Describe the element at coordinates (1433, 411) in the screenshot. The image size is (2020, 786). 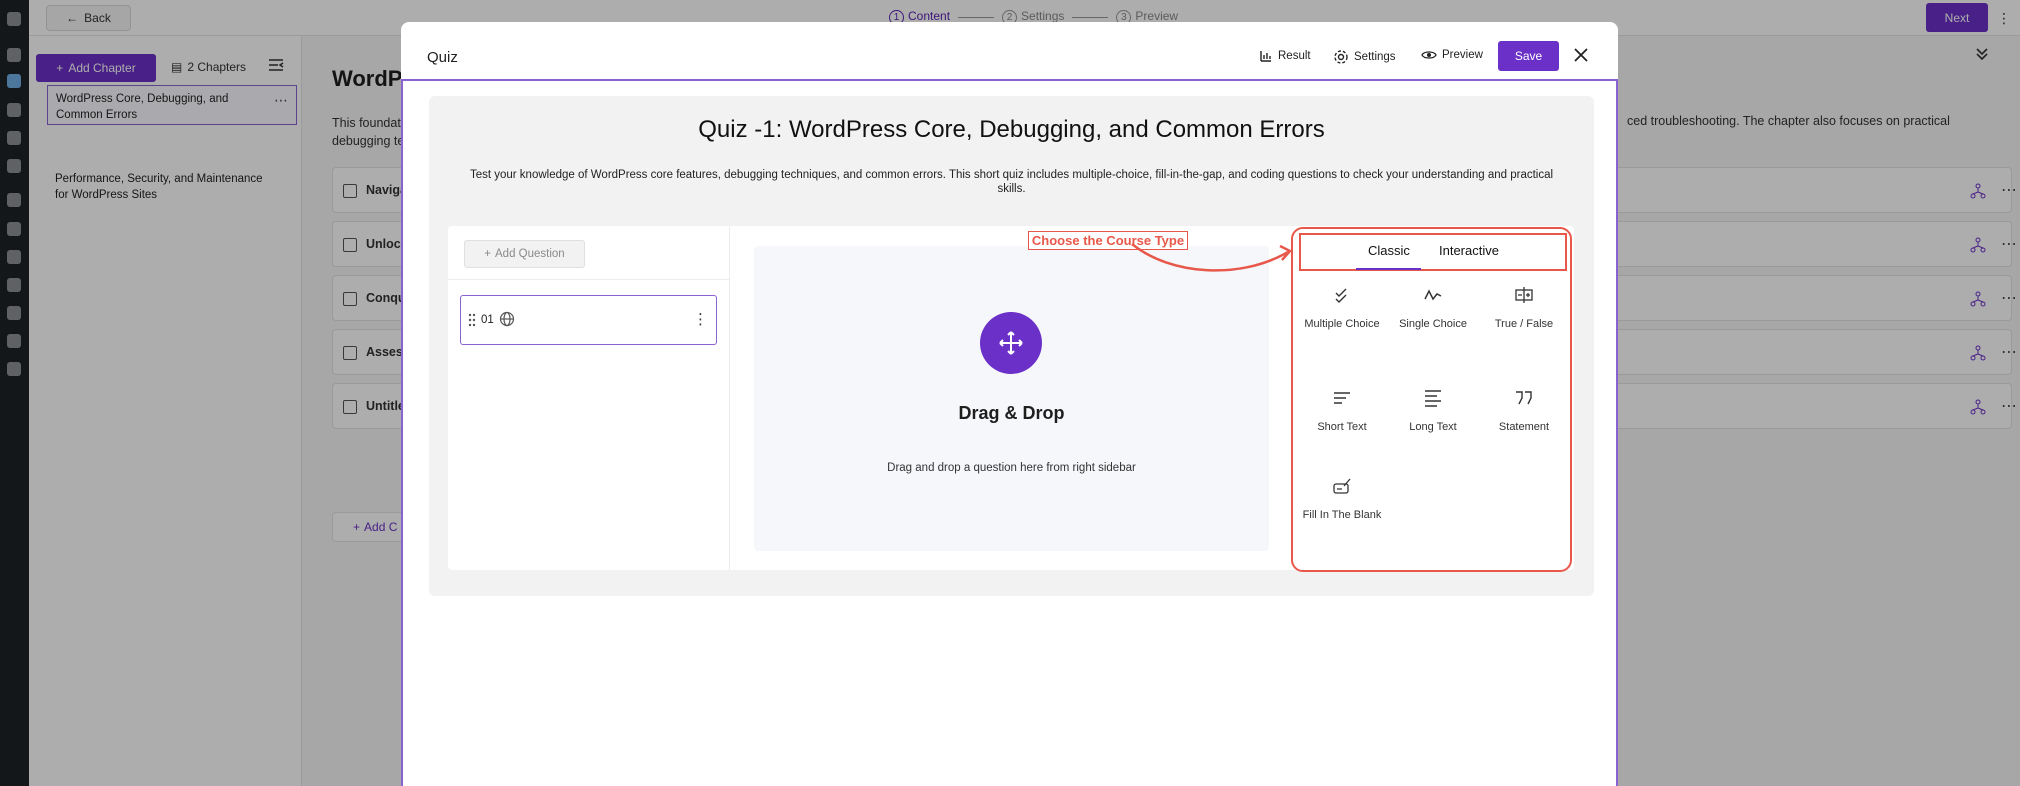
I see `question-type-long-text: Long Text` at that location.